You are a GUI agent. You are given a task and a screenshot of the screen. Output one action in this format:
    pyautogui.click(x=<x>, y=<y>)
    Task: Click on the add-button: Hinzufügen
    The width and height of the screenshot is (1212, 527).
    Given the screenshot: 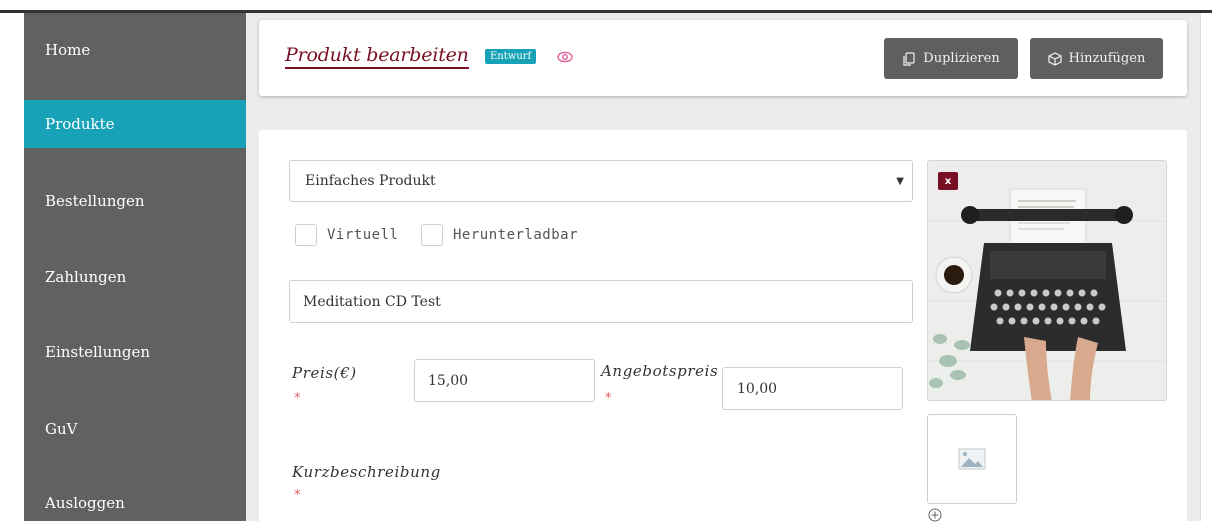 What is the action you would take?
    pyautogui.click(x=1096, y=58)
    